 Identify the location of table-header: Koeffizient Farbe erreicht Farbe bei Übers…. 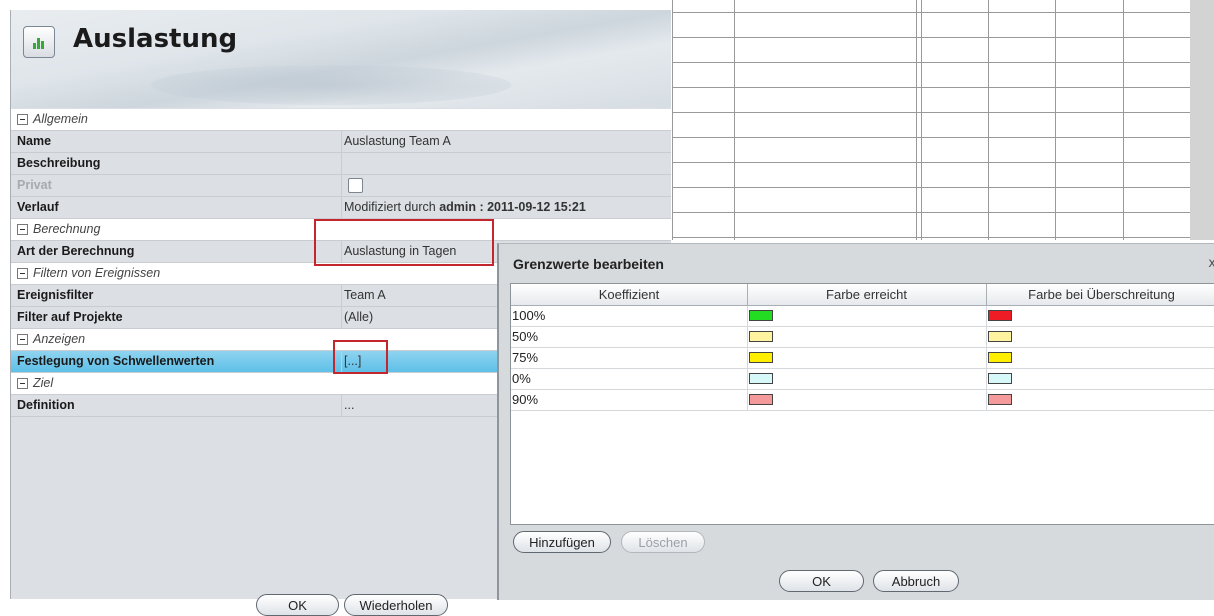
(862, 295).